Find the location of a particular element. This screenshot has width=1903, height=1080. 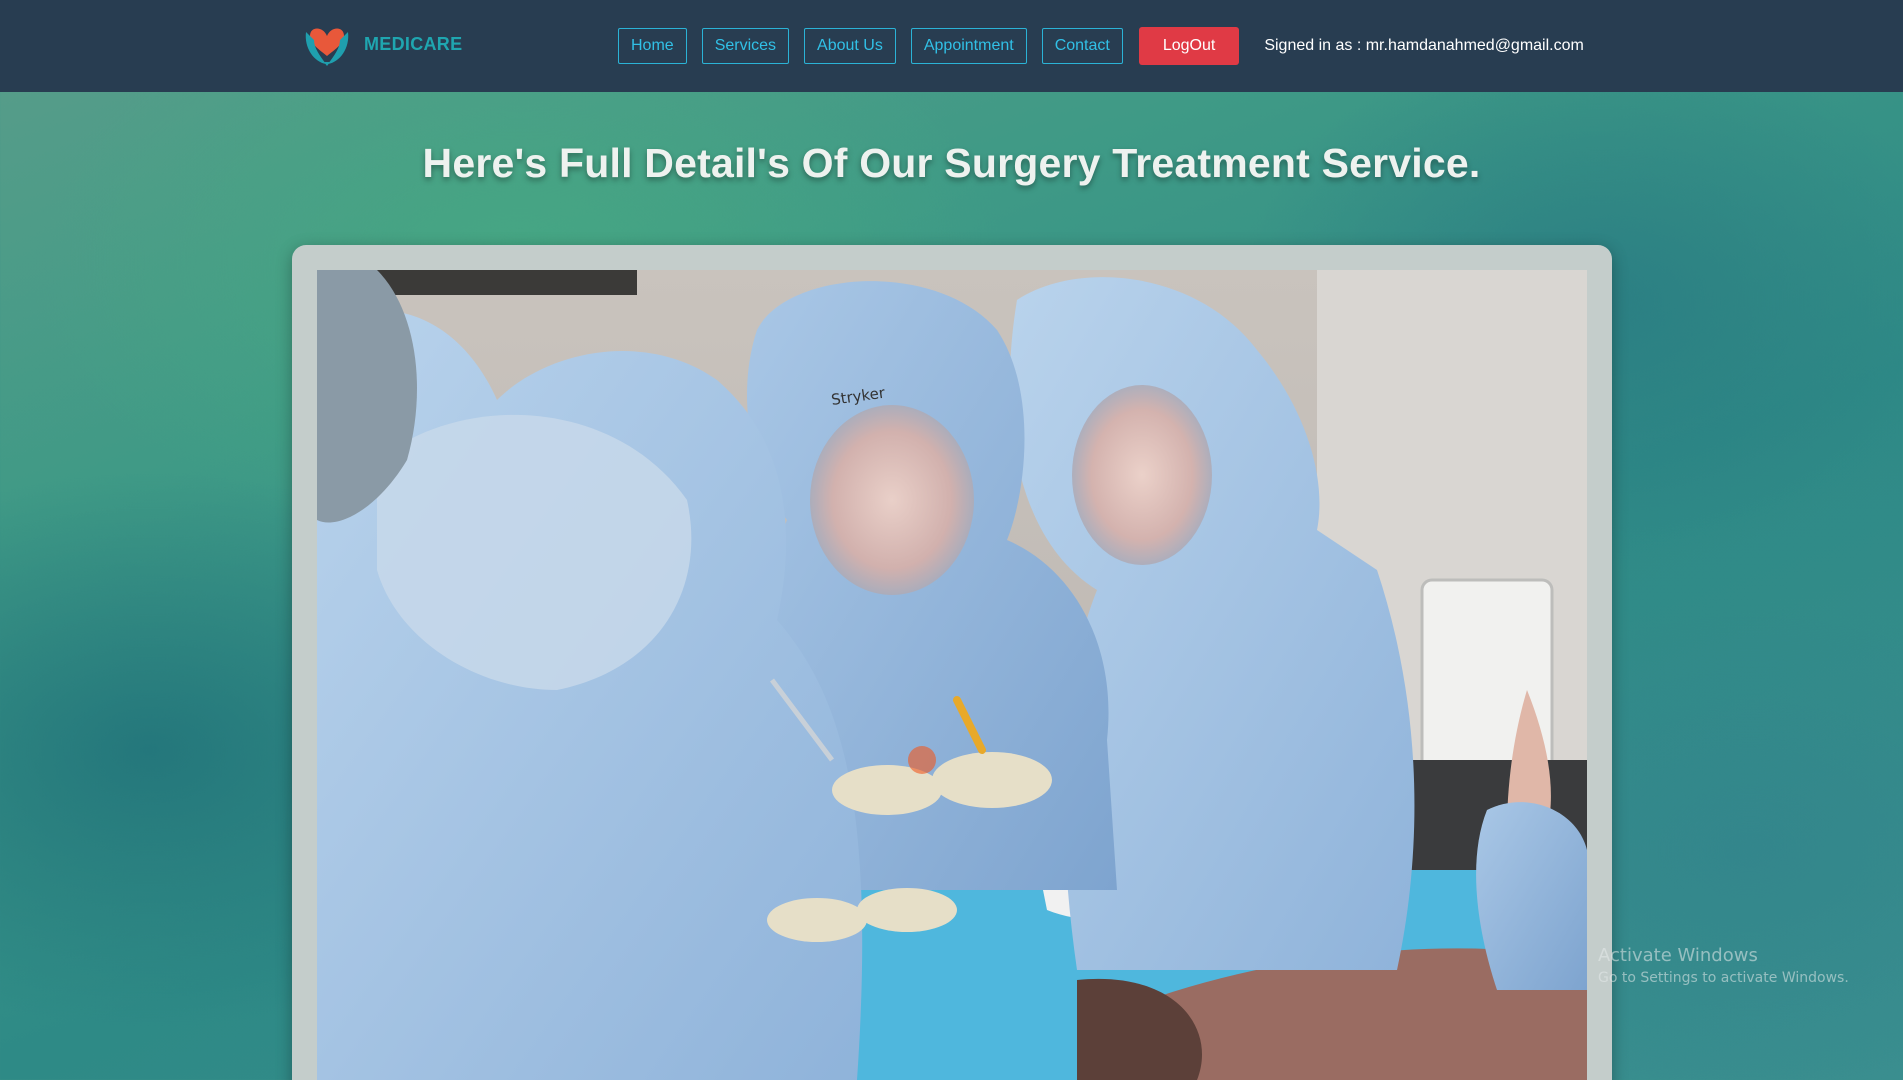

nav-contact-link: Contact is located at coordinates (1082, 46).